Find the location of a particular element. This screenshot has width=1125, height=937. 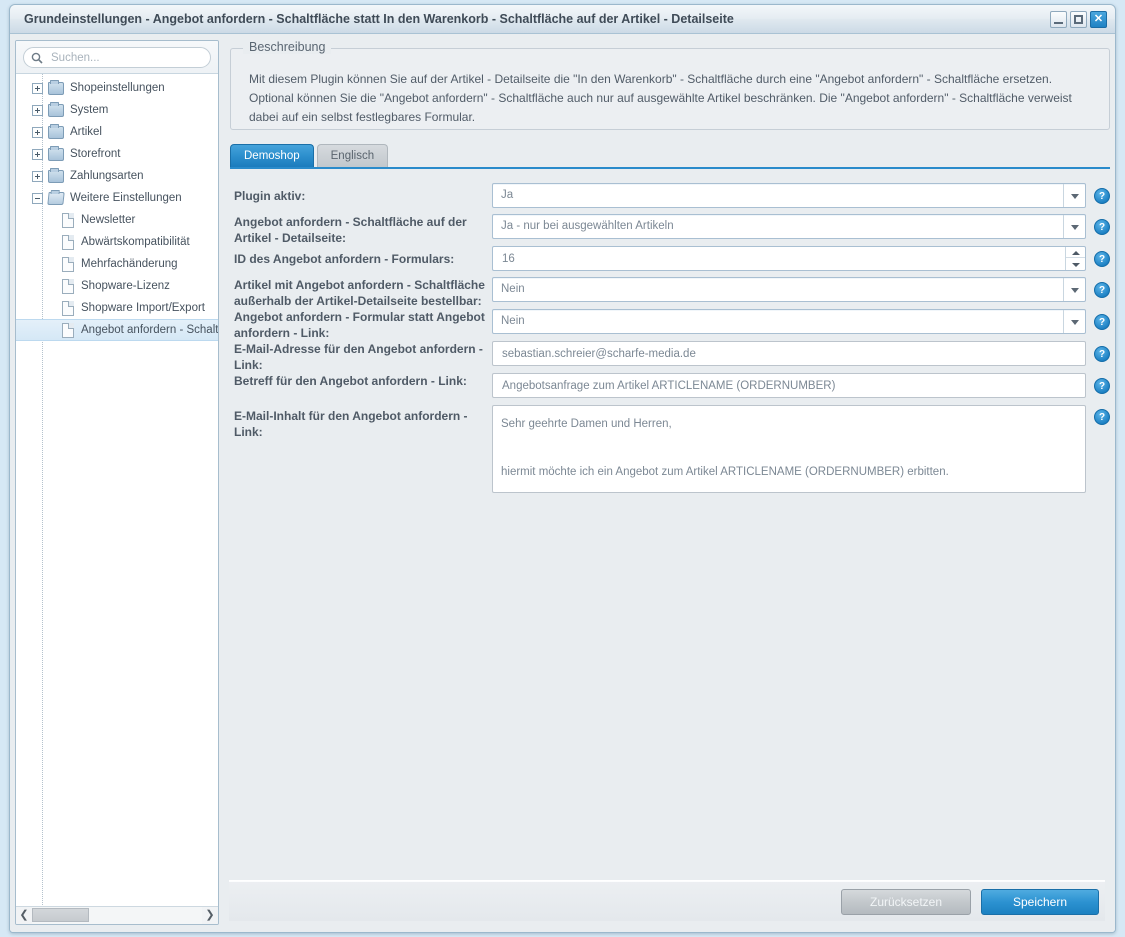

form-row: ID des Angebot anfordern - Formulars:? is located at coordinates (670, 258).